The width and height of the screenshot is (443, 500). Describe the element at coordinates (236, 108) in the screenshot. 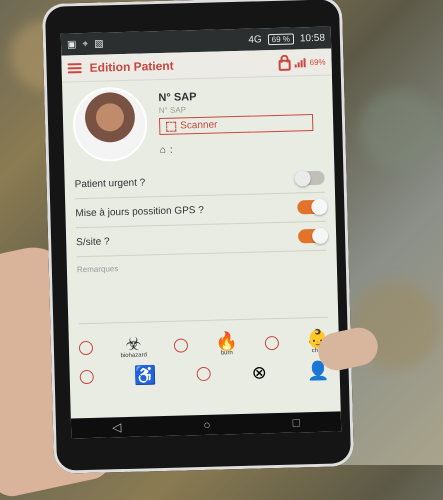

I see `sap-input: N° SAP` at that location.